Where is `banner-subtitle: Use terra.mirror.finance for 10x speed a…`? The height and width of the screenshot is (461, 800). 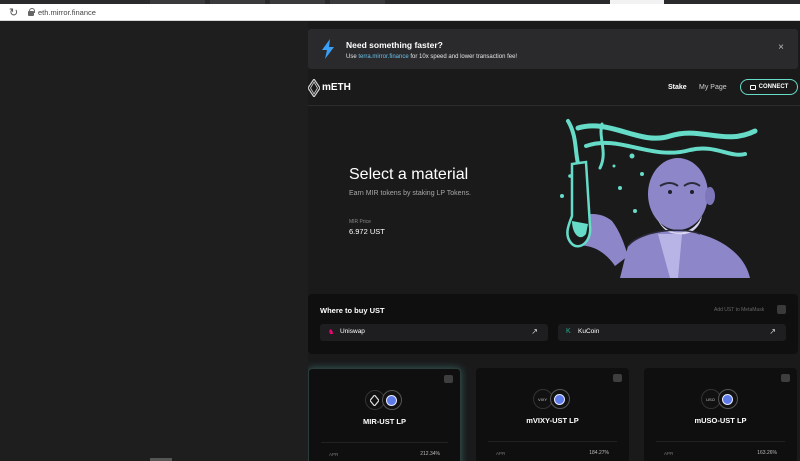
banner-subtitle: Use terra.mirror.finance for 10x speed a… is located at coordinates (431, 57).